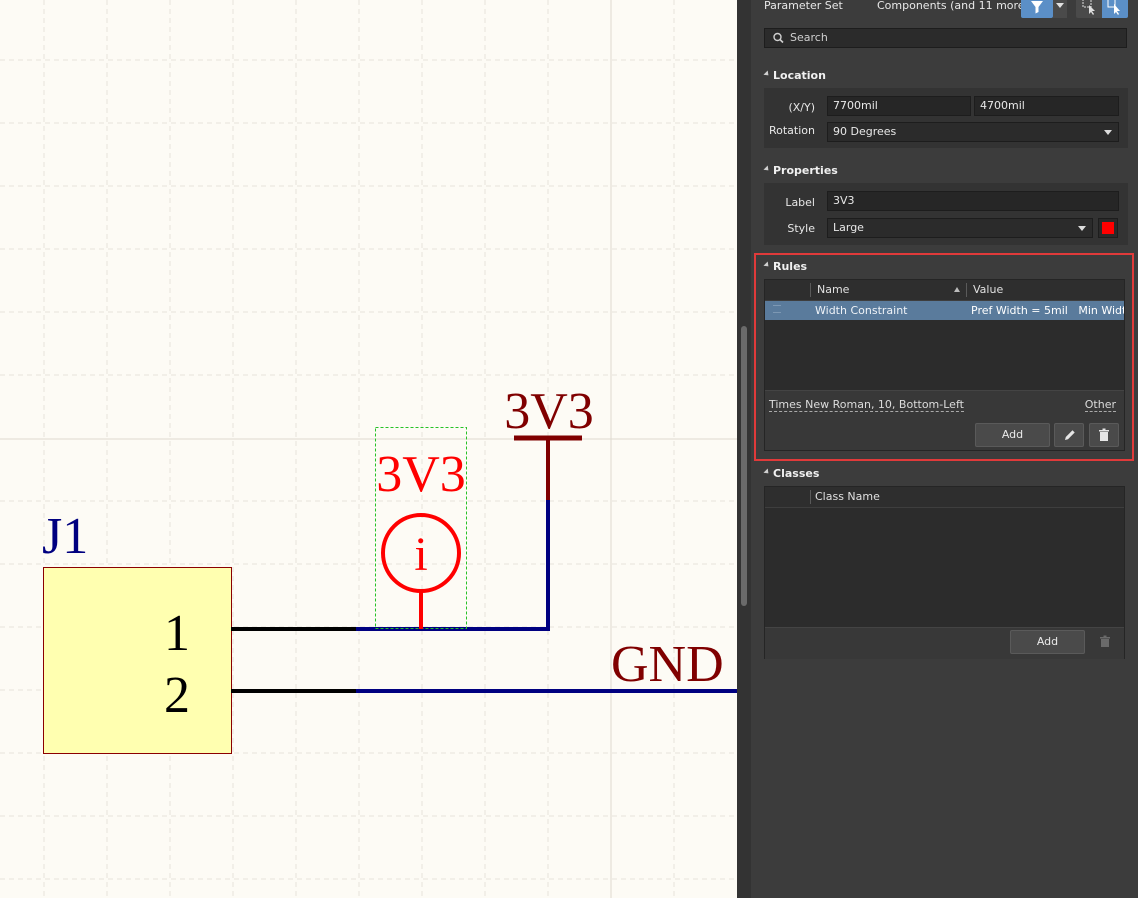  I want to click on component-designator: J1, so click(65, 536).